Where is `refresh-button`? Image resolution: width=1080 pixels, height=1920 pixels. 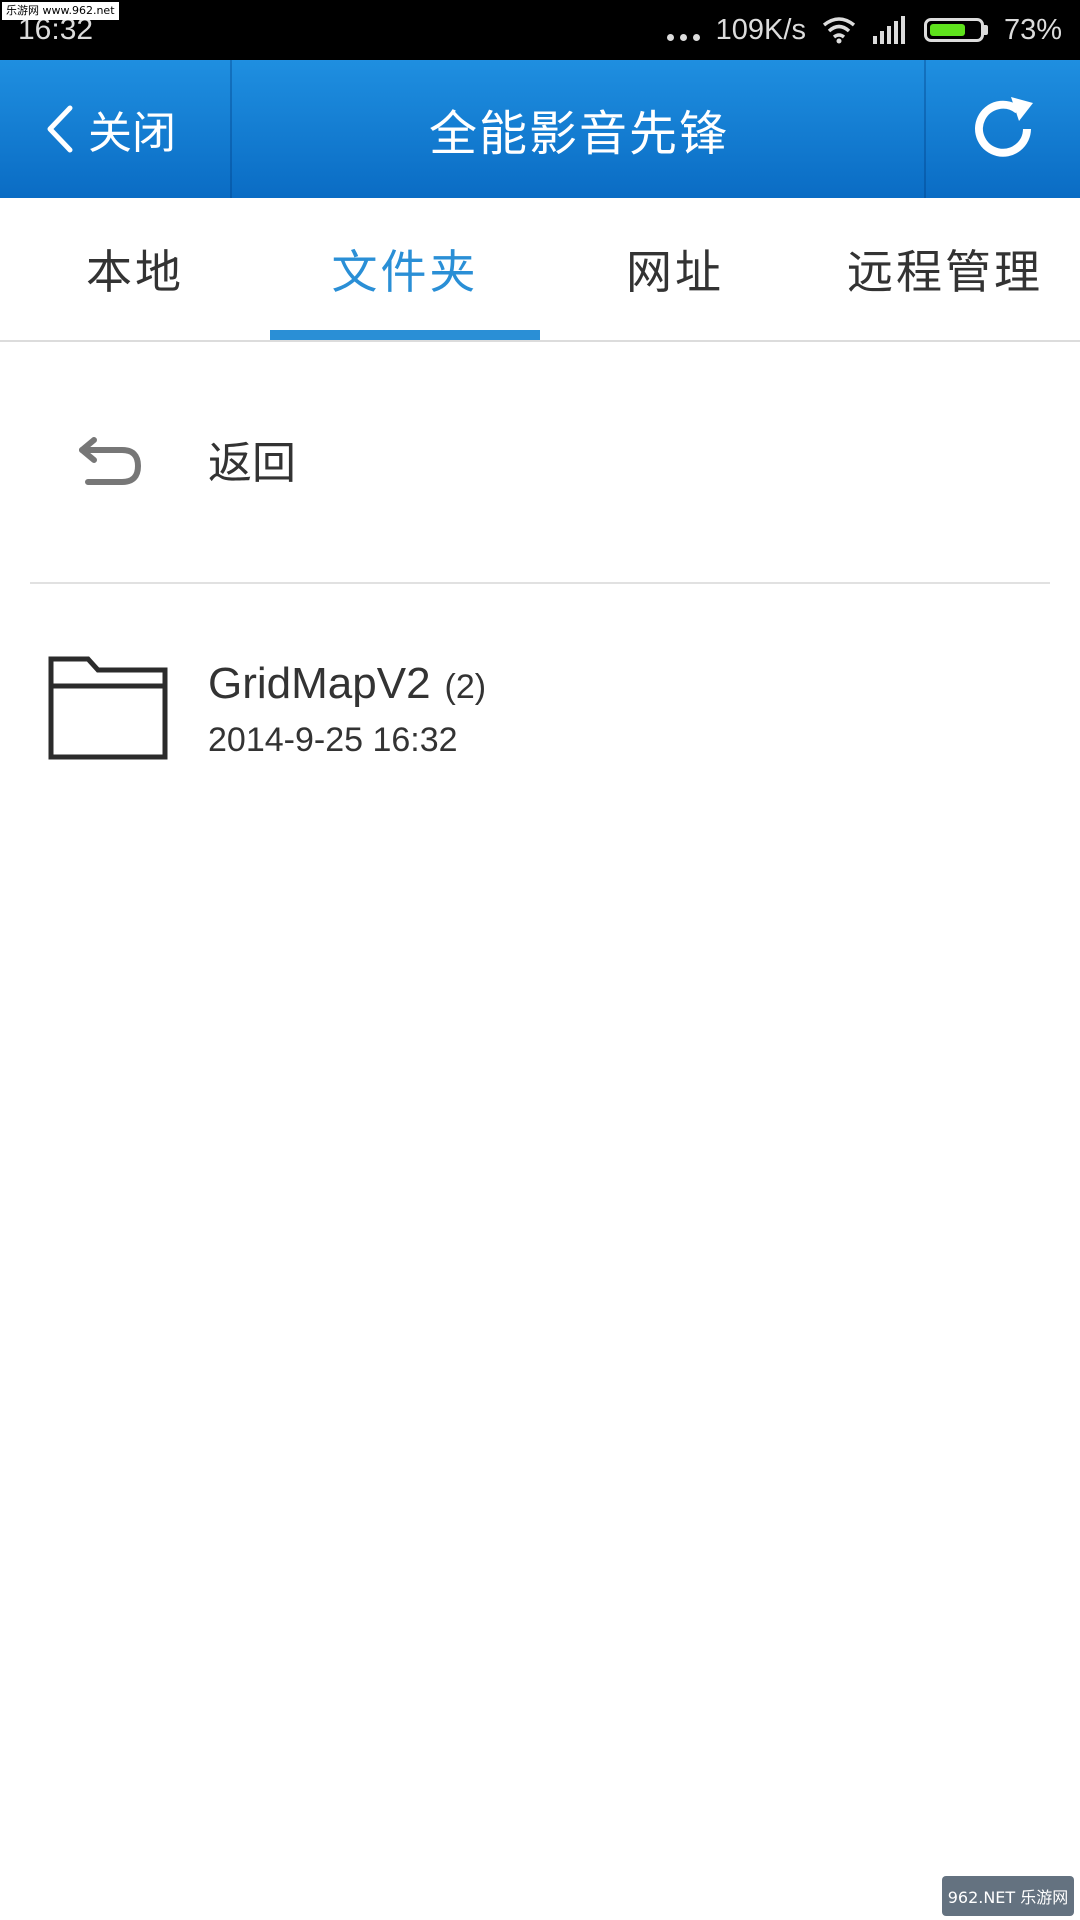
refresh-button is located at coordinates (1002, 129).